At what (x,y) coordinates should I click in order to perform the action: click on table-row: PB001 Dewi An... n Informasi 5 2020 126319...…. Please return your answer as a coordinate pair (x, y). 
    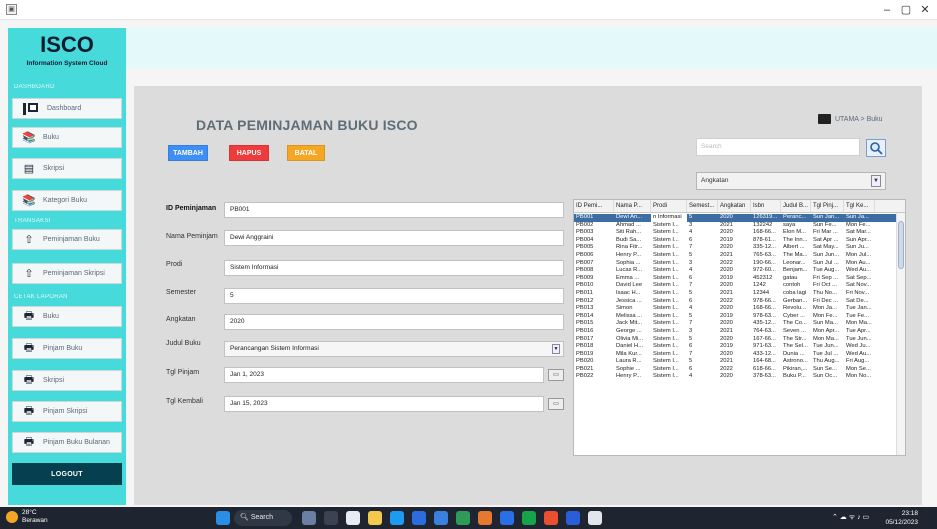
    Looking at the image, I should click on (736, 218).